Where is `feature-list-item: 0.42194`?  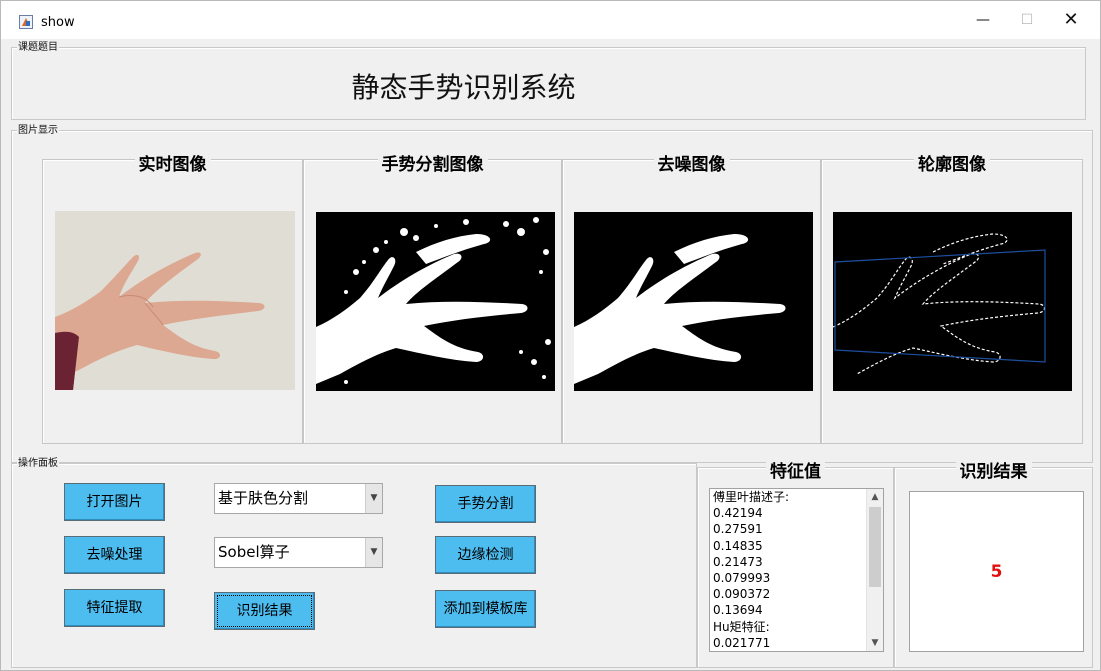 feature-list-item: 0.42194 is located at coordinates (796, 513).